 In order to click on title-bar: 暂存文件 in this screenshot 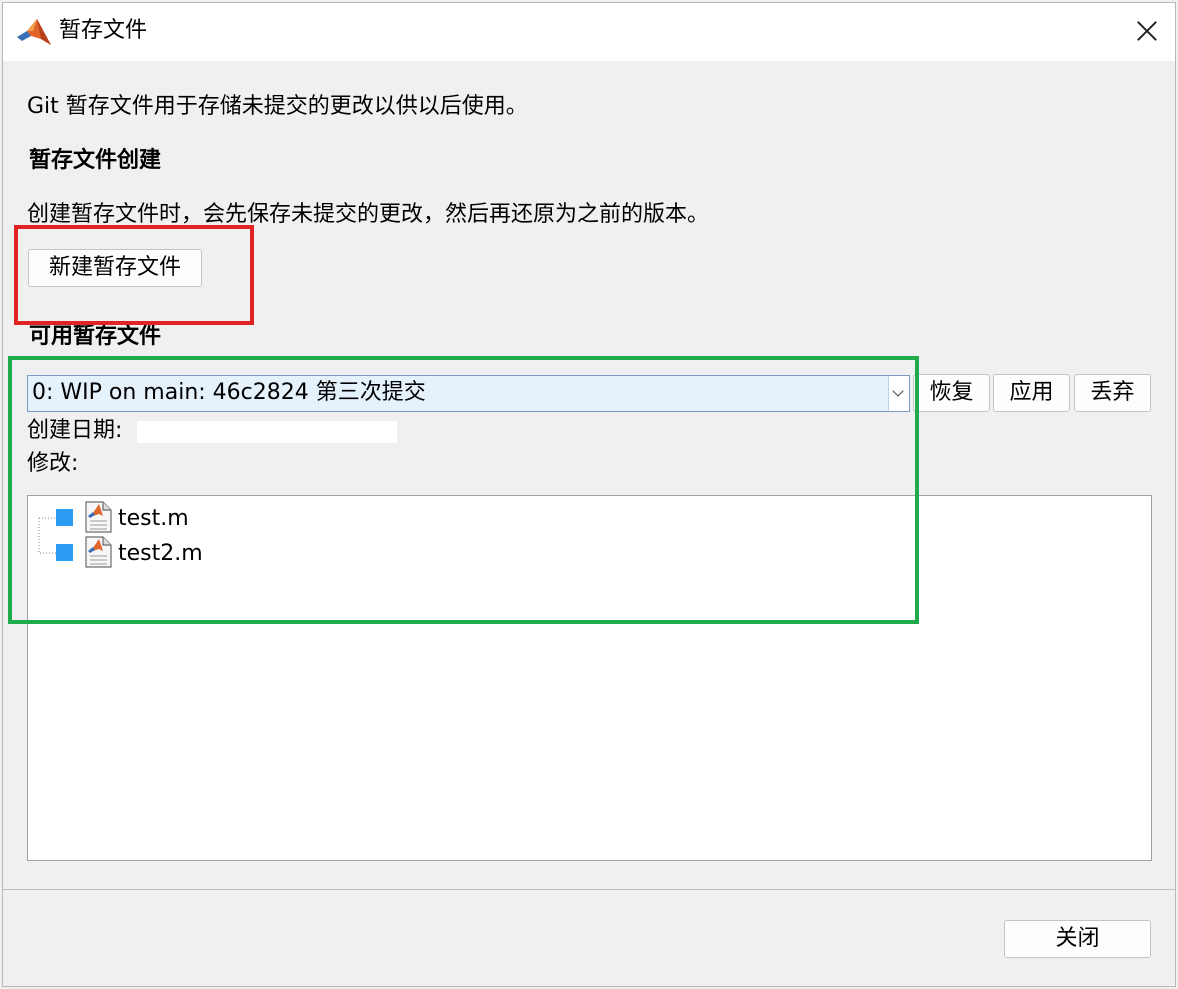, I will do `click(589, 32)`.